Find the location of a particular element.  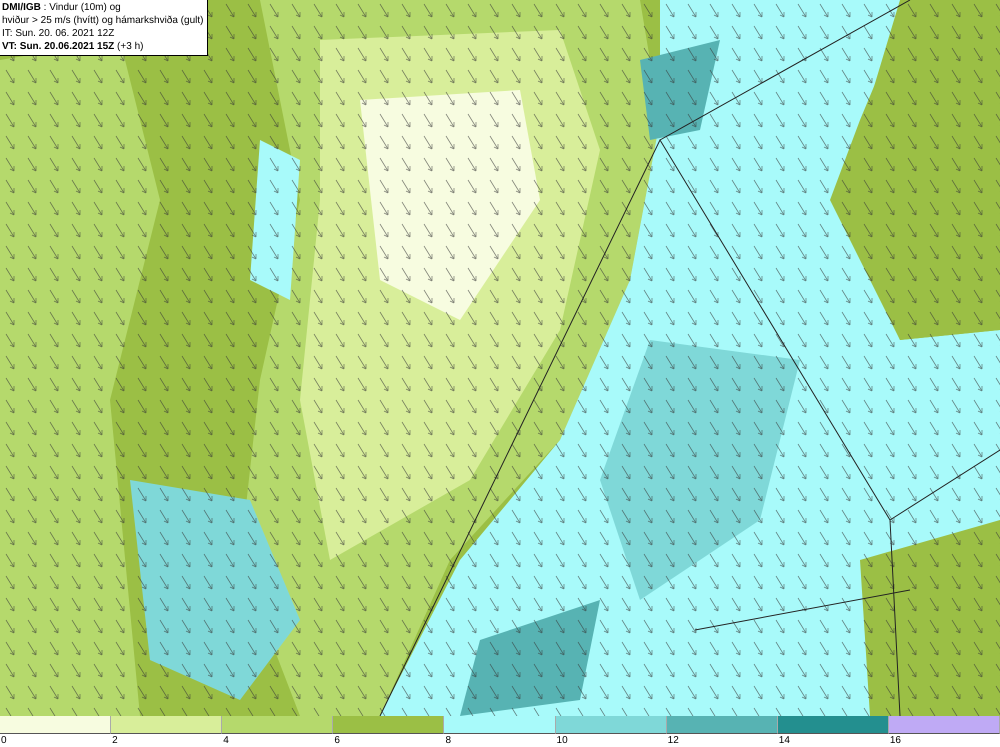

legend-label: 4 is located at coordinates (225, 740).